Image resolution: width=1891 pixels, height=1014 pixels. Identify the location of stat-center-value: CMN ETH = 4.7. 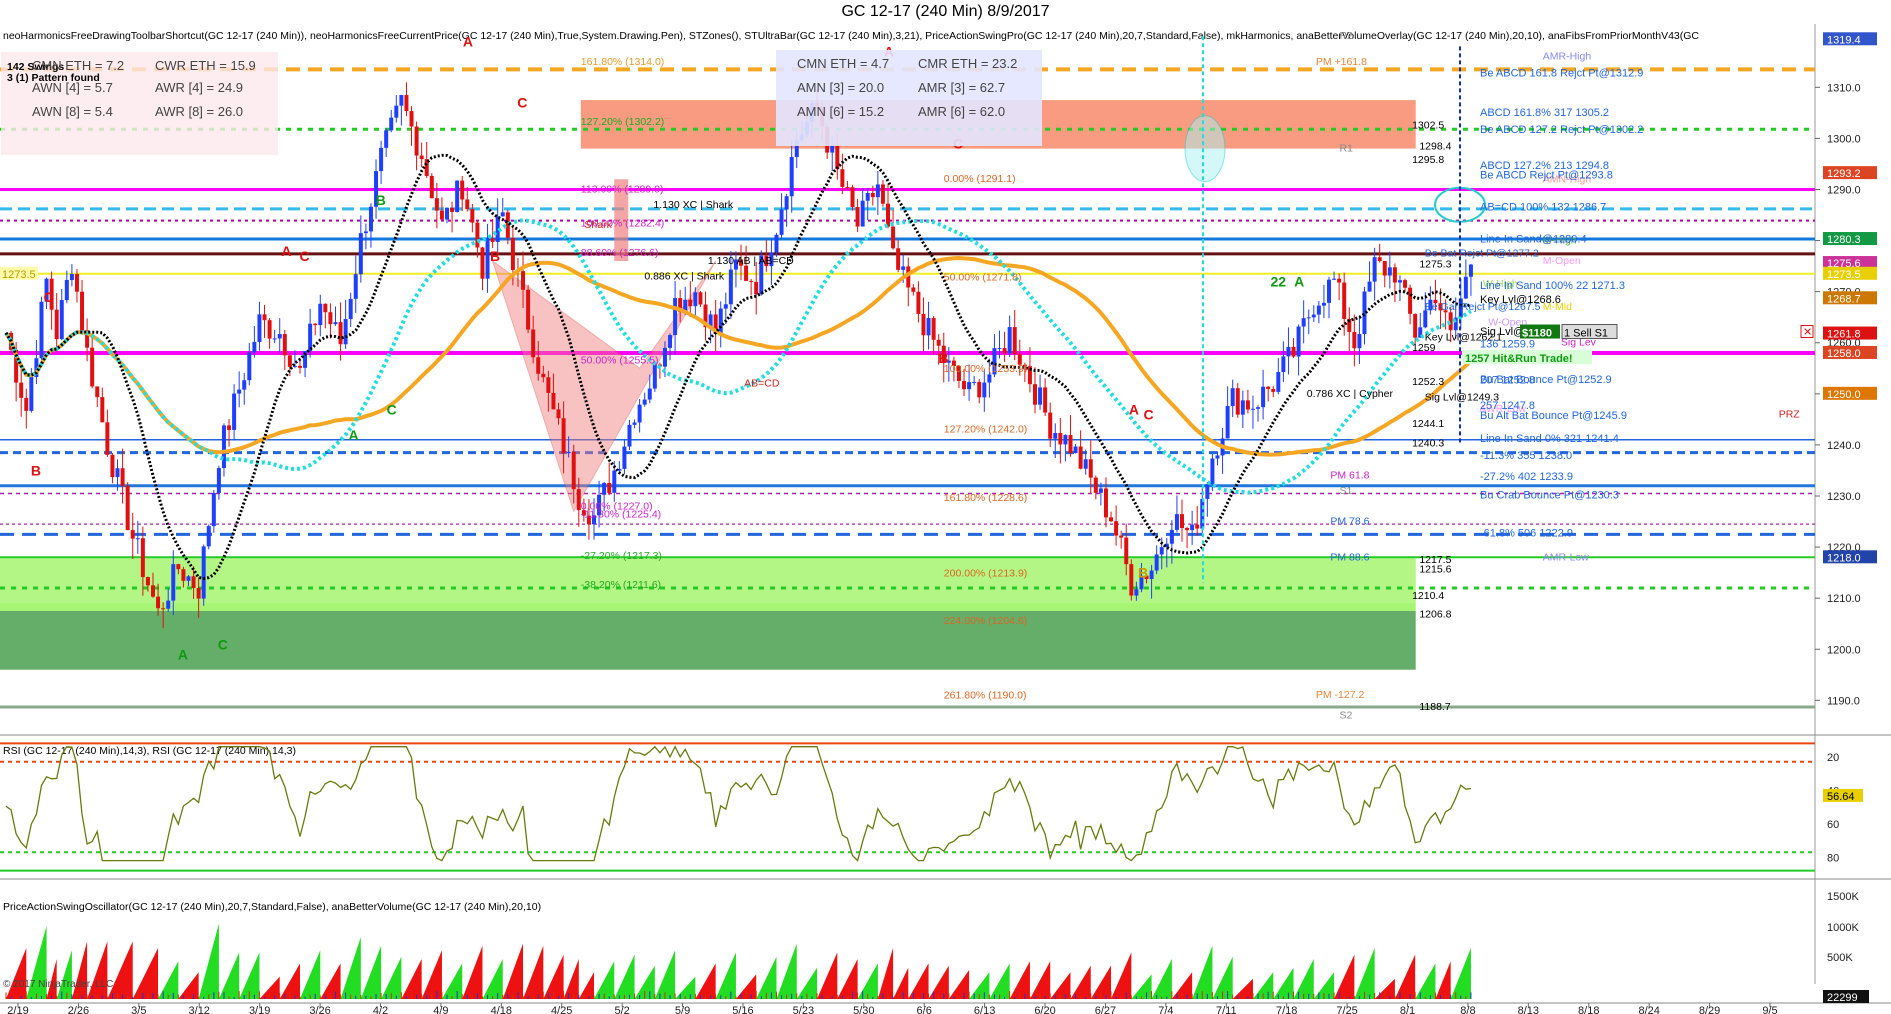
(843, 63).